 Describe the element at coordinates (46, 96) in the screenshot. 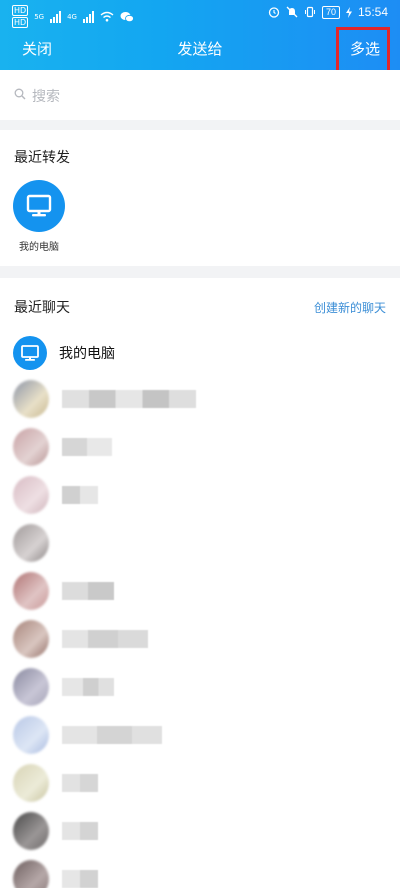

I see `search-input: 搜索` at that location.